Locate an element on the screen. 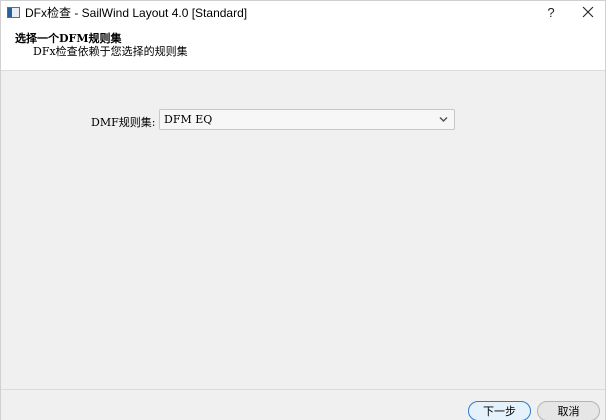  wizard-header: 选择一个DFM规则集 DFx检查依赖于您选择的规则集 is located at coordinates (303, 47).